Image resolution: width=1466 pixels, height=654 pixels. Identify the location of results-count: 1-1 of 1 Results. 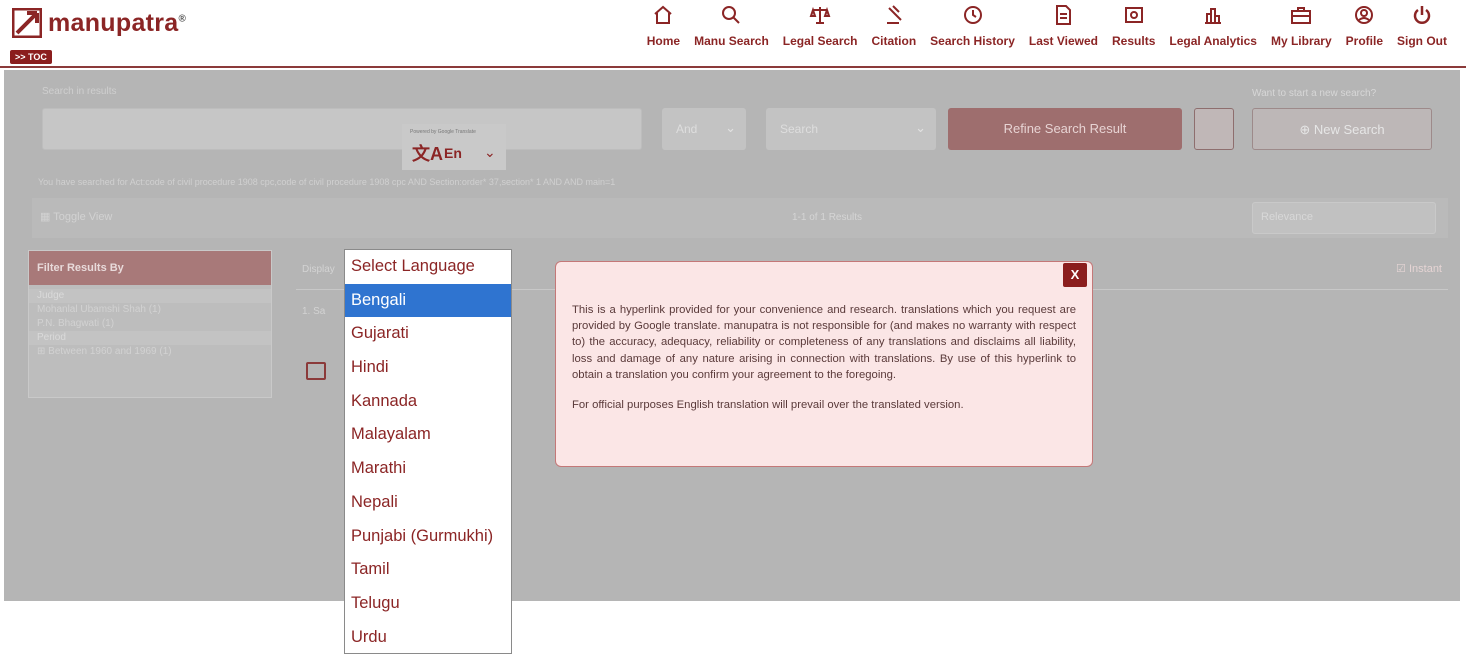
(827, 217).